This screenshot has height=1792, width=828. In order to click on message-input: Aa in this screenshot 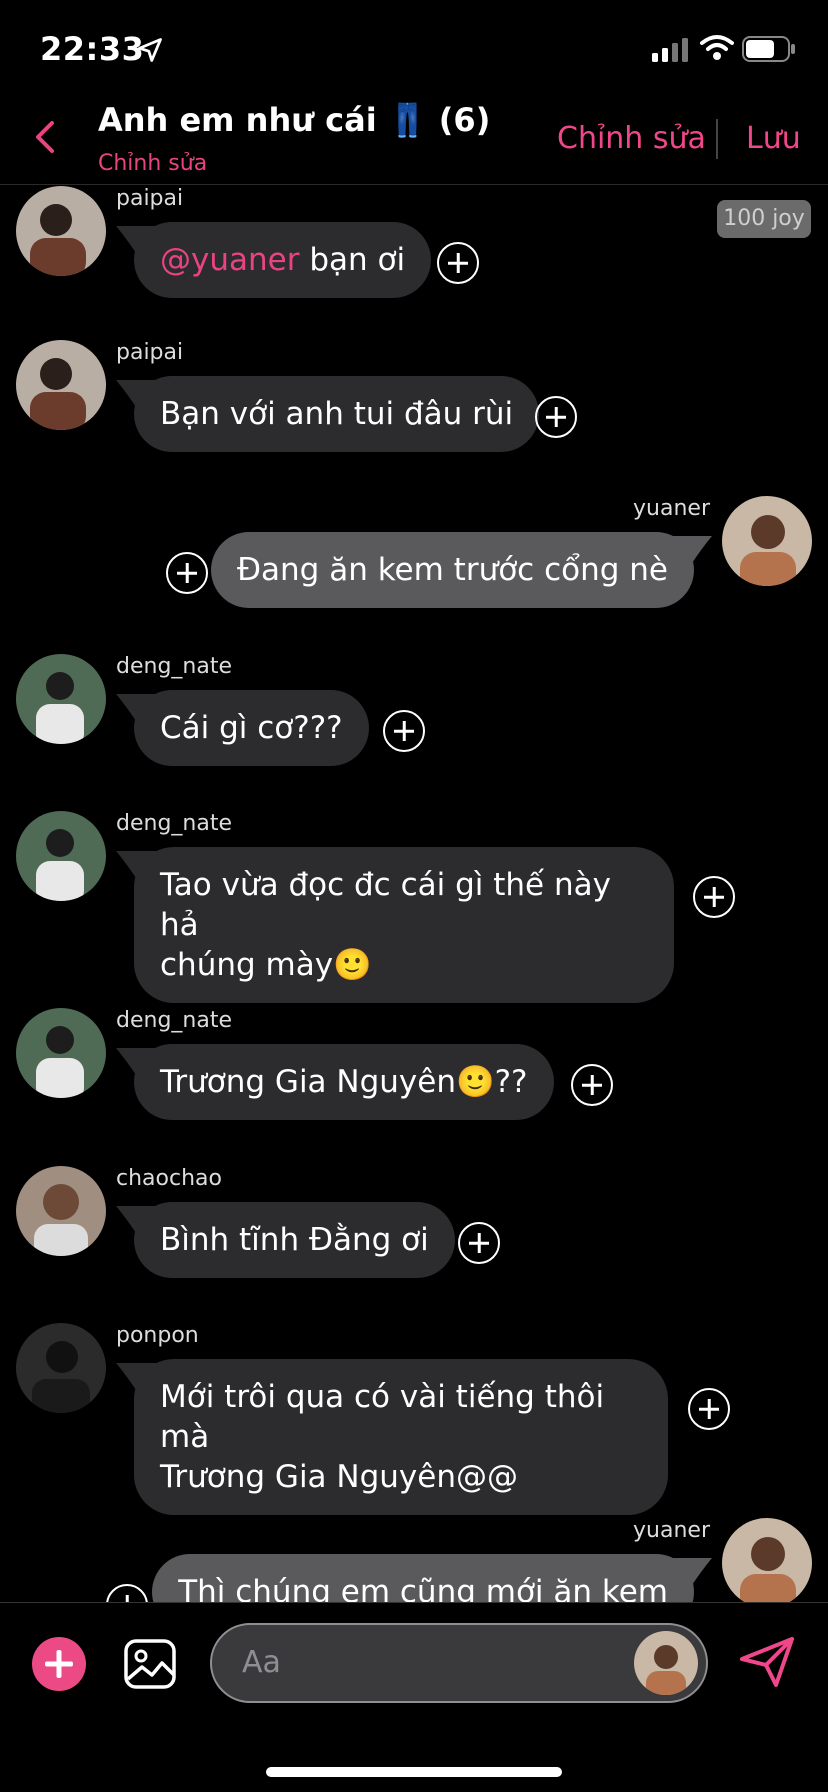, I will do `click(459, 1663)`.